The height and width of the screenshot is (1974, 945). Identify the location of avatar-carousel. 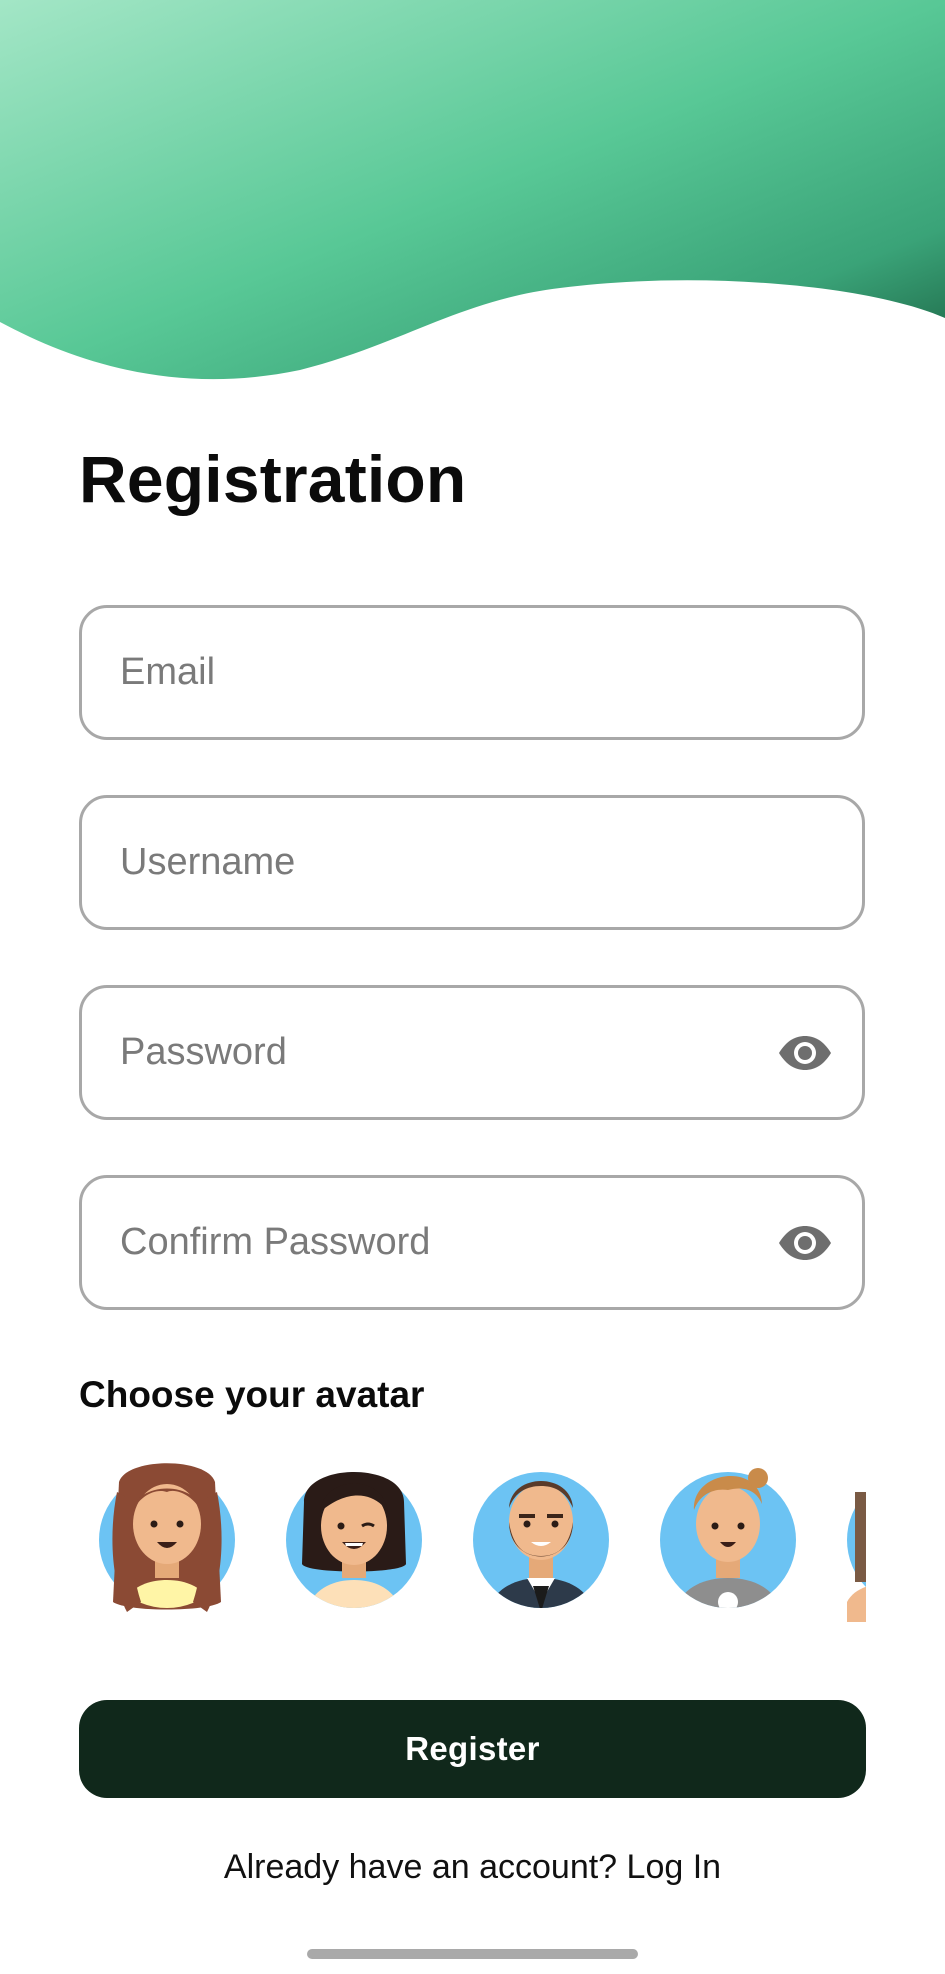
(472, 1542).